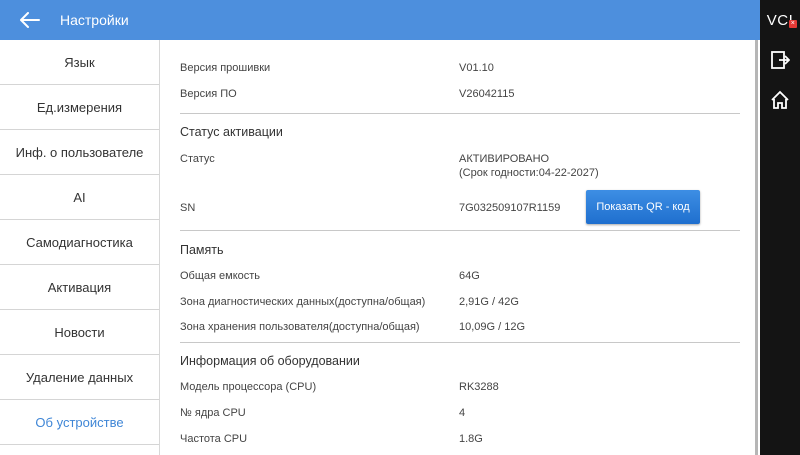  What do you see at coordinates (780, 20) in the screenshot?
I see `vci-status-button: VCI ×` at bounding box center [780, 20].